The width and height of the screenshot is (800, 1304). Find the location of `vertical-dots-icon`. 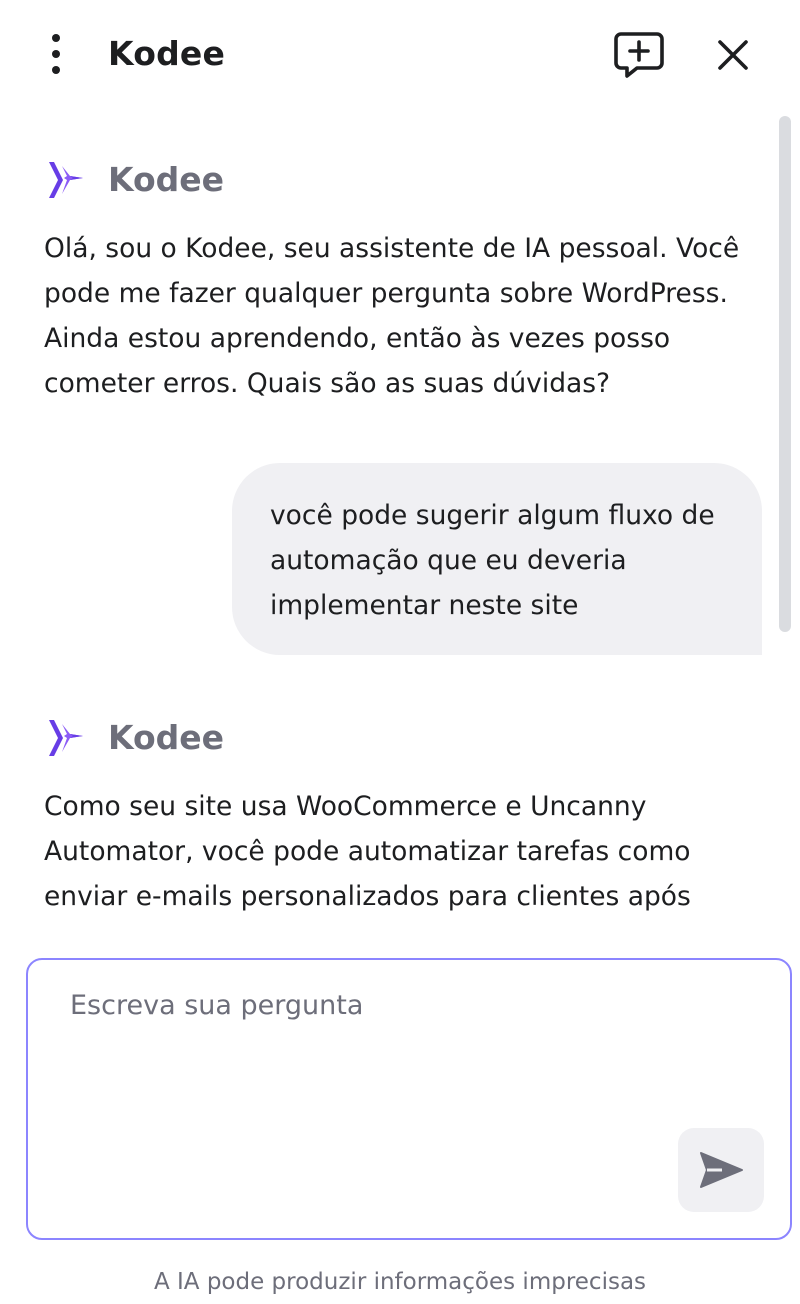

vertical-dots-icon is located at coordinates (56, 54).